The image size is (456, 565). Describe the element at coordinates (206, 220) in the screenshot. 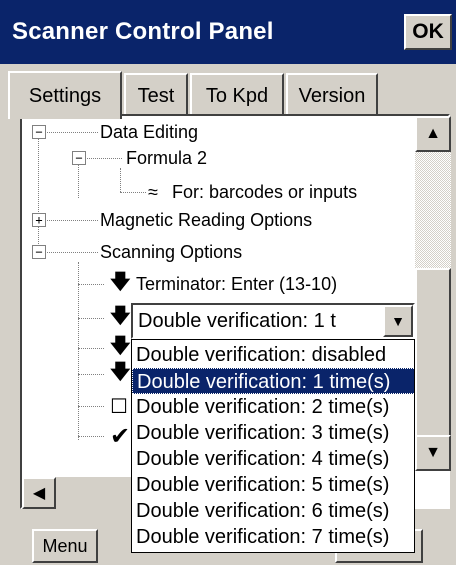

I see `tree-item-magnetic-reading: Magnetic Reading Options` at that location.